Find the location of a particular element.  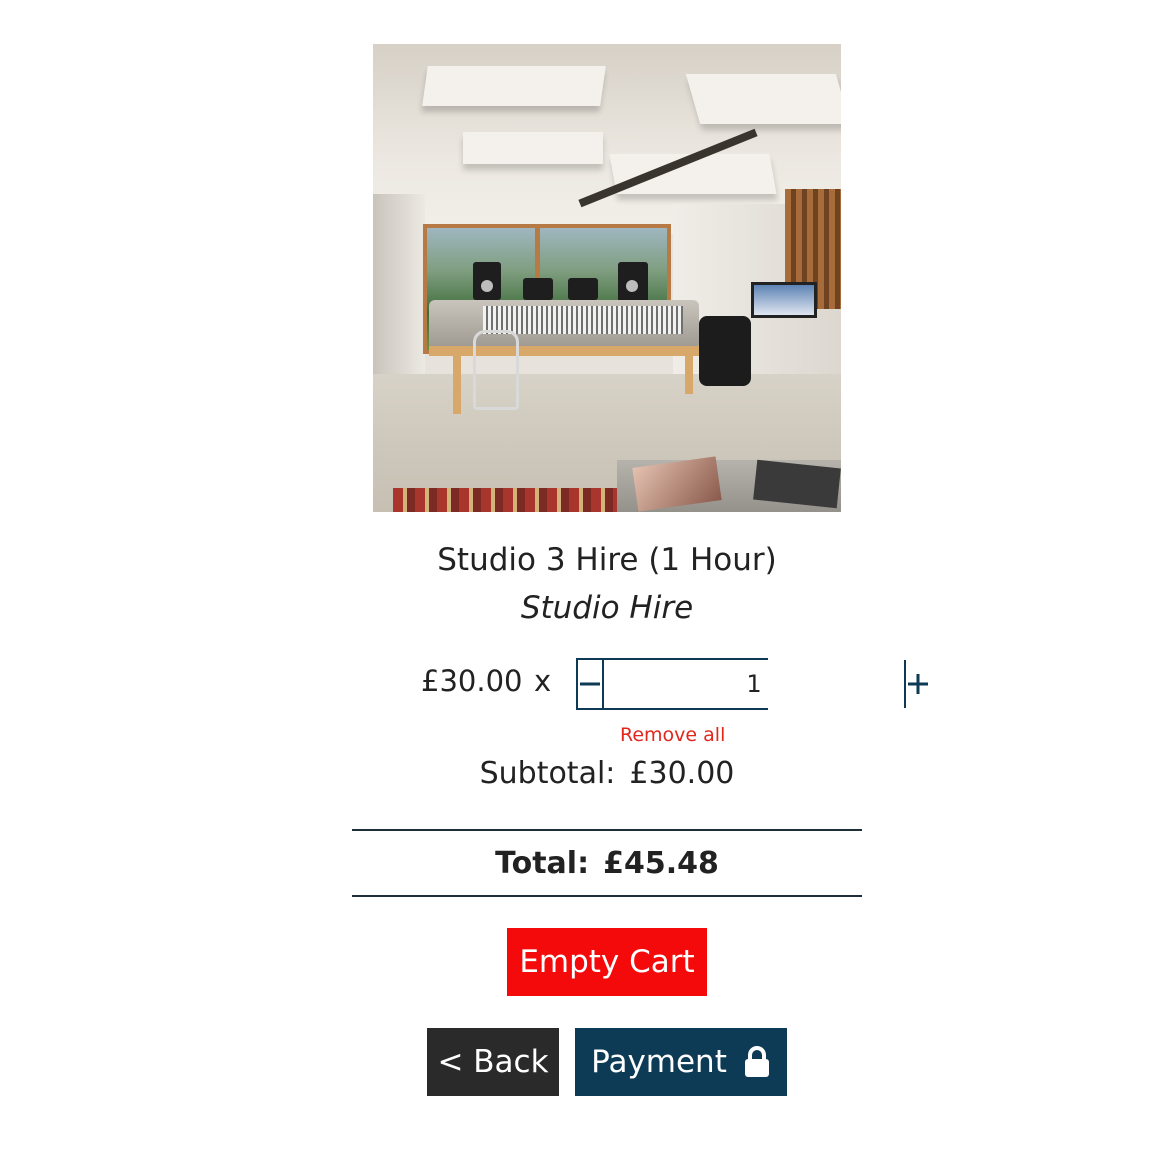

decrease-quantity-button is located at coordinates (591, 684).